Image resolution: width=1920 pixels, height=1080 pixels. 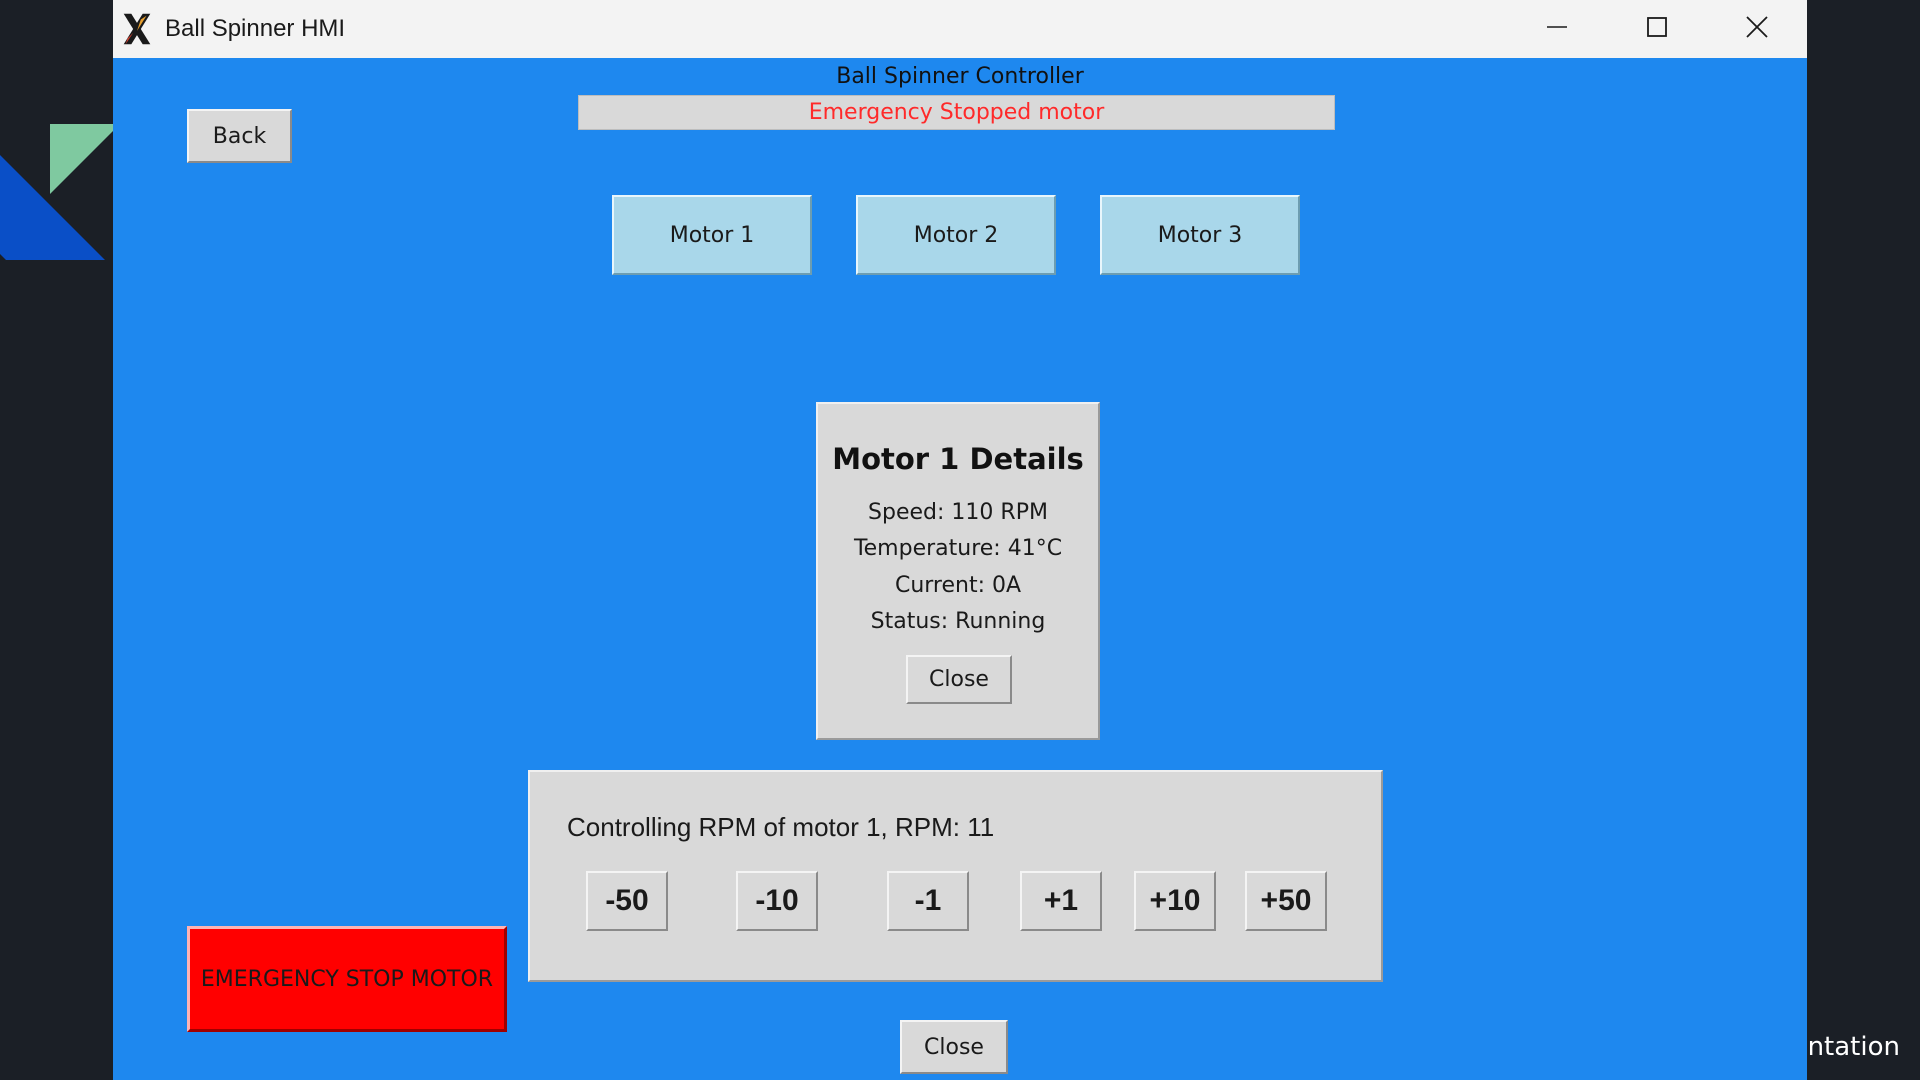 What do you see at coordinates (1200, 235) in the screenshot?
I see `motor-3-button: Motor 3` at bounding box center [1200, 235].